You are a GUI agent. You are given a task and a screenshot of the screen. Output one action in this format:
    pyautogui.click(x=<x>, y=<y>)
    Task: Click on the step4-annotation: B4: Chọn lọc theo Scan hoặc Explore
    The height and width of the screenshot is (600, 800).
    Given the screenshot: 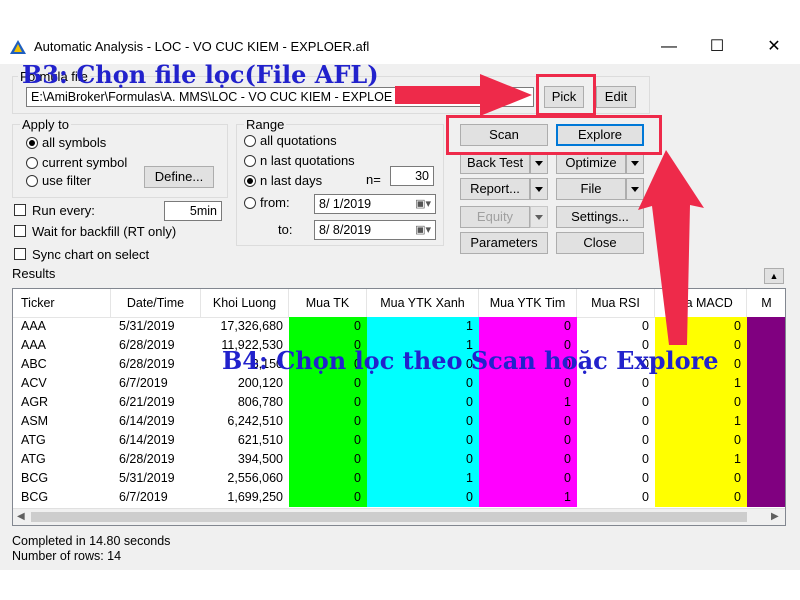 What is the action you would take?
    pyautogui.click(x=470, y=360)
    